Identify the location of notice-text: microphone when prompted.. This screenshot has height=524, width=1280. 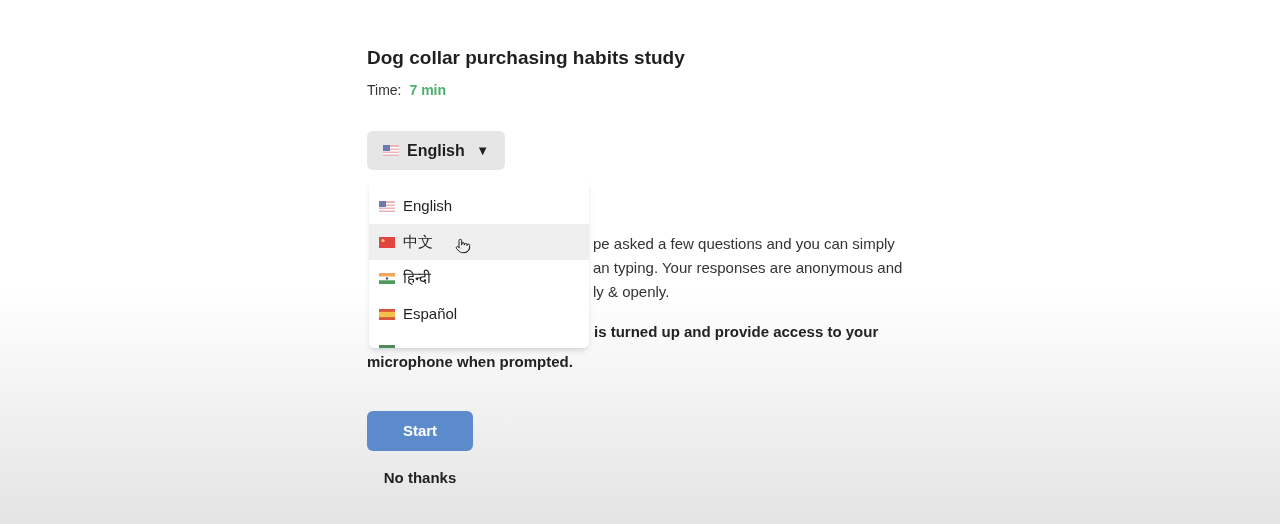
(470, 362).